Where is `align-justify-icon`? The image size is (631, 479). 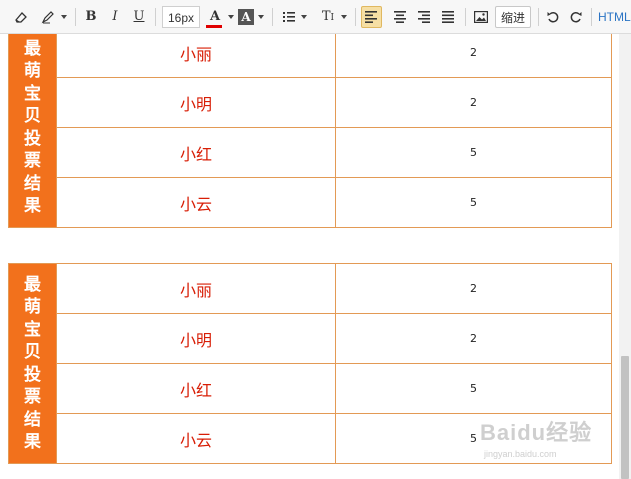 align-justify-icon is located at coordinates (447, 17).